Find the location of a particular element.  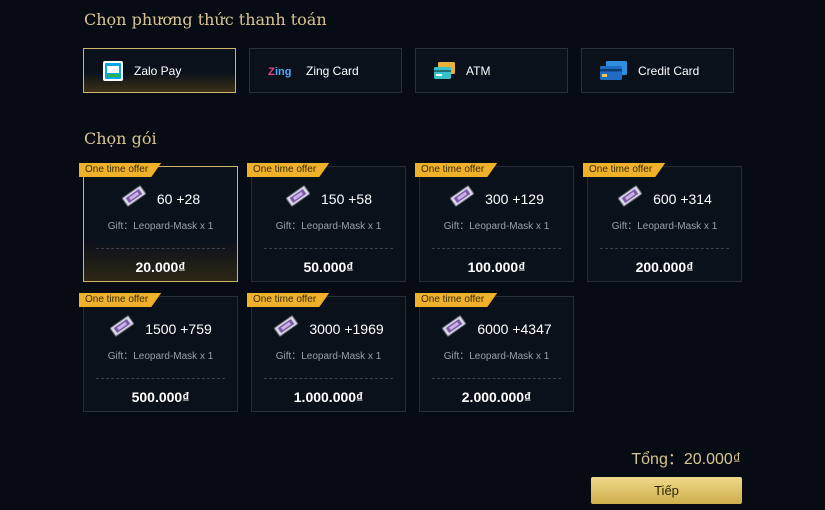

package-price: 500.000₫ is located at coordinates (160, 397).